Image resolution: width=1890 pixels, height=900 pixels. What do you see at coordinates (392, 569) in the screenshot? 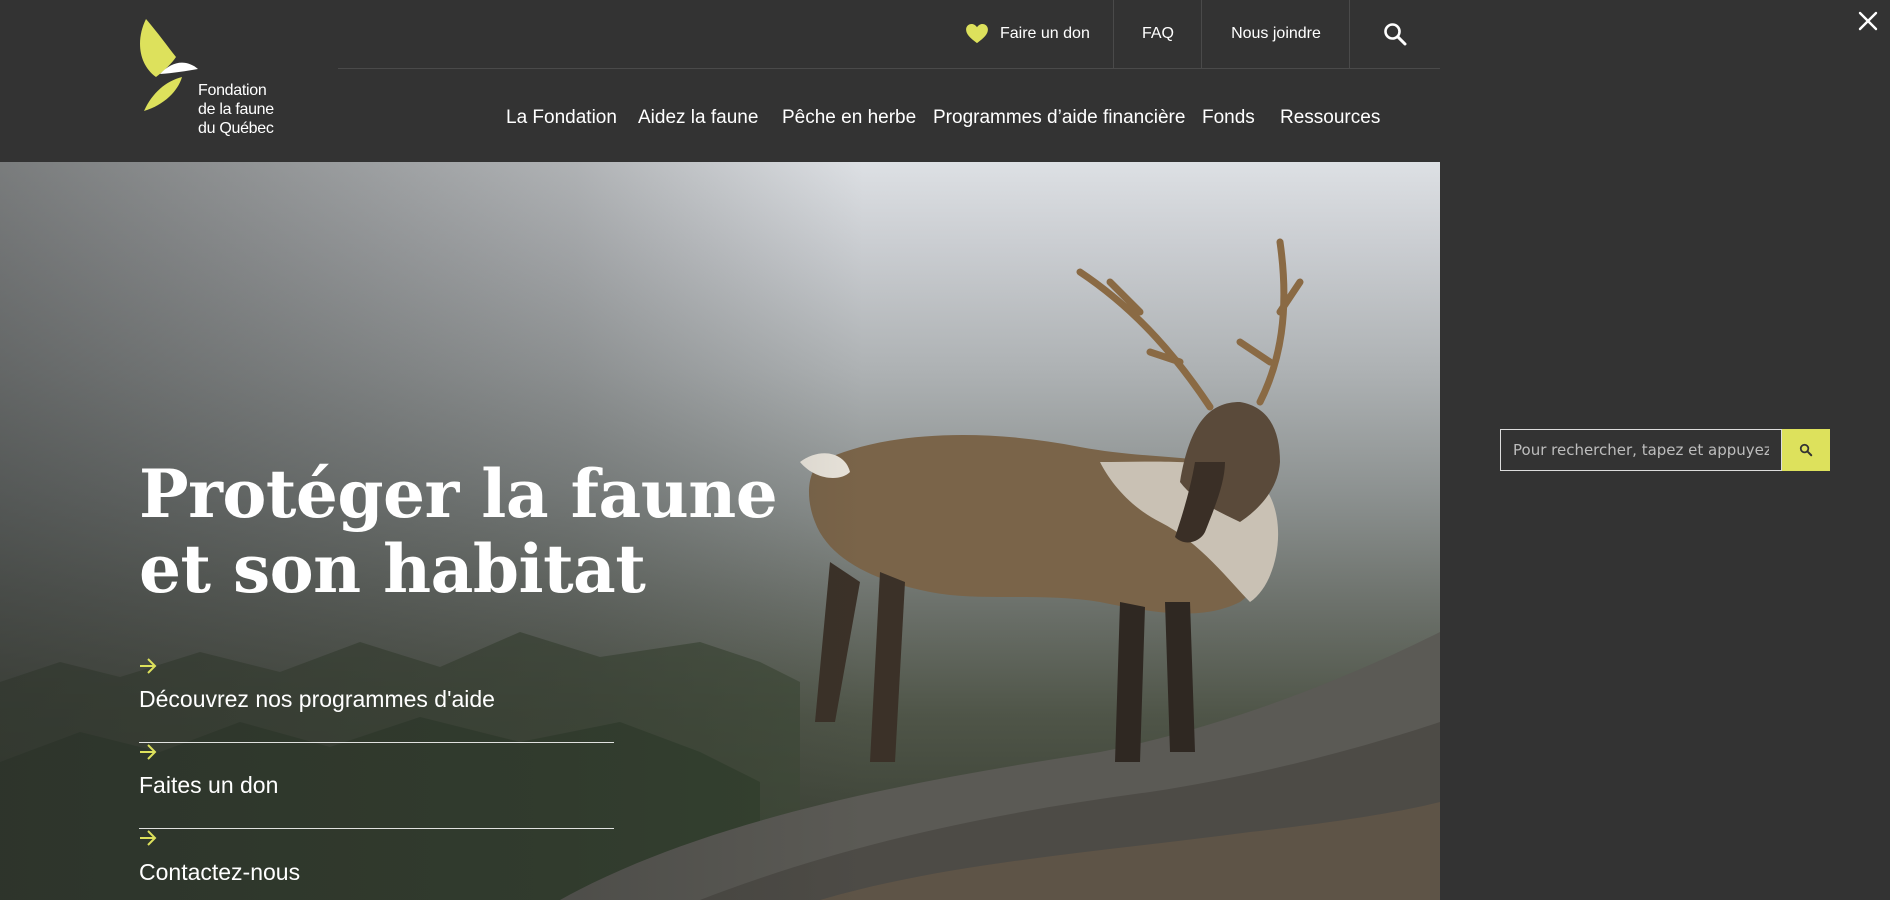
I see `hero-title-line-2: et son habitat` at bounding box center [392, 569].